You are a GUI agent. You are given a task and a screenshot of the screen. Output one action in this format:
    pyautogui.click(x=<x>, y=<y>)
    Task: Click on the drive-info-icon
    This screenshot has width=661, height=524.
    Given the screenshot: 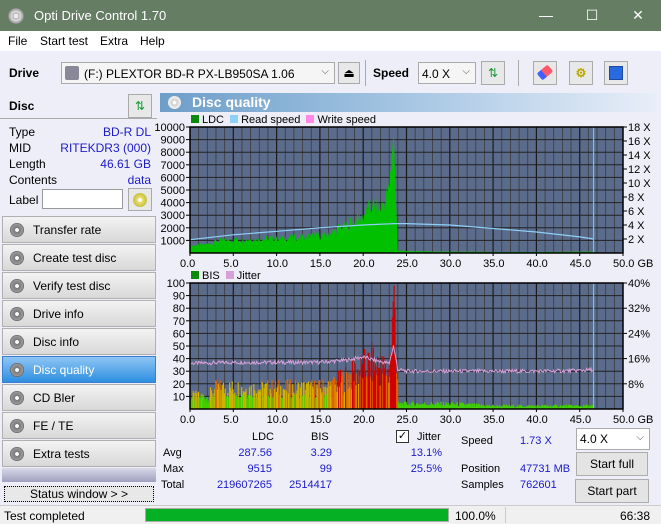 What is the action you would take?
    pyautogui.click(x=17, y=314)
    